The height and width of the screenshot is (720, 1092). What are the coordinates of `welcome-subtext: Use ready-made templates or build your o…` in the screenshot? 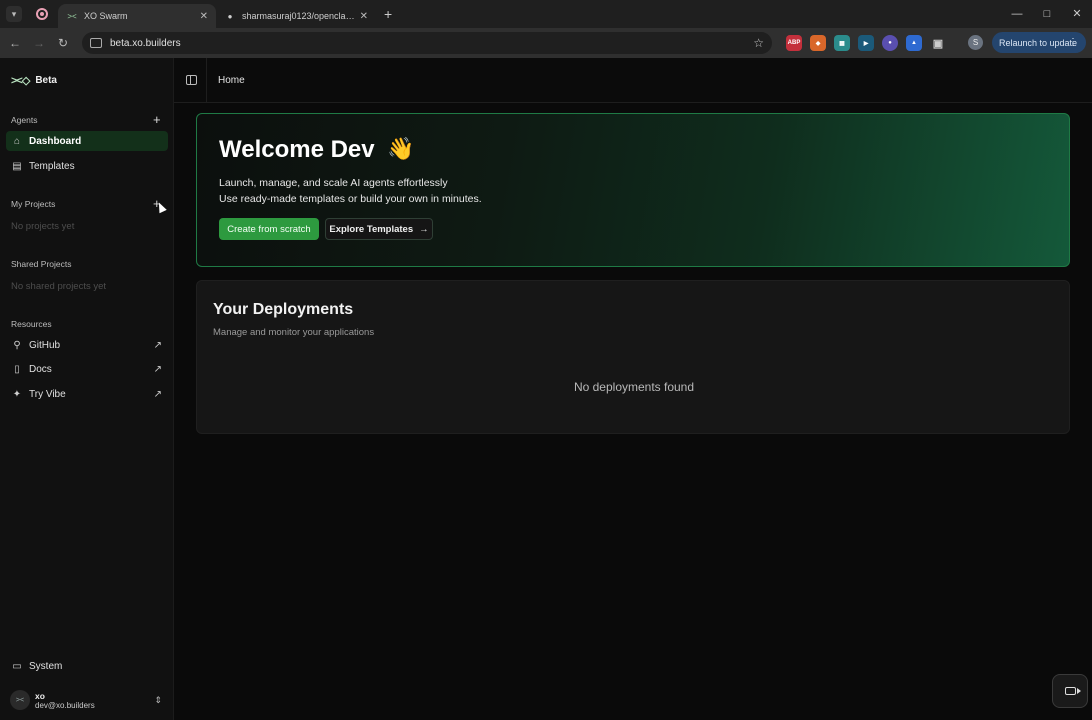 It's located at (350, 199).